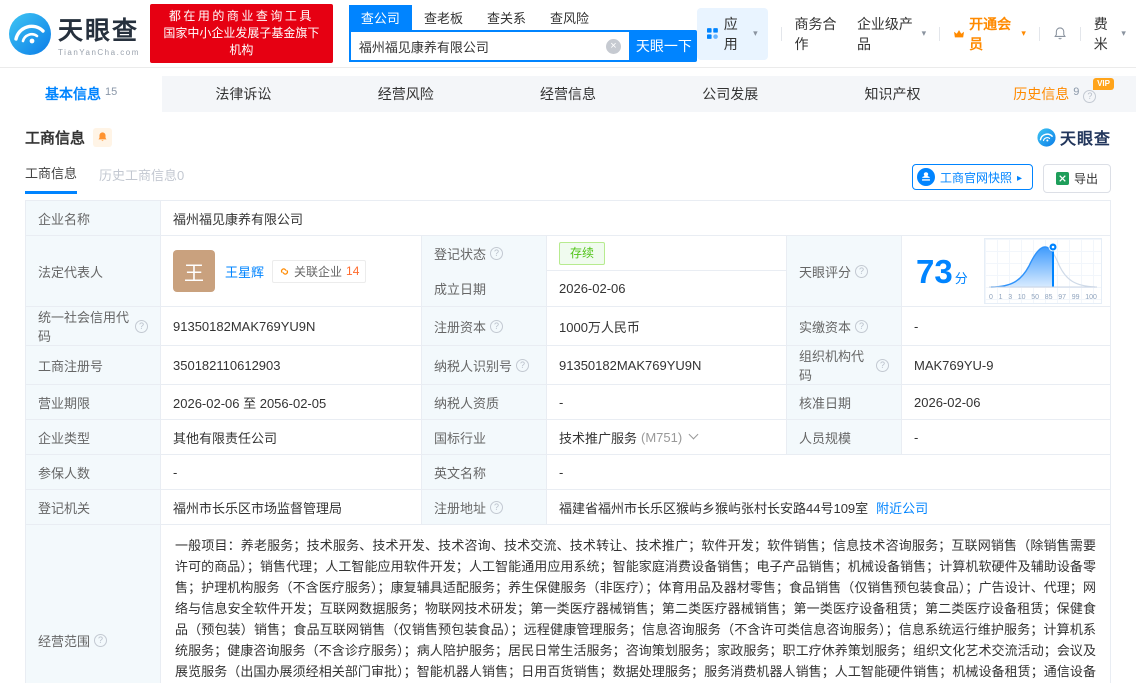 This screenshot has height=683, width=1136. What do you see at coordinates (141, 179) in the screenshot?
I see `subtab-history-registration: 历史工商信息0` at bounding box center [141, 179].